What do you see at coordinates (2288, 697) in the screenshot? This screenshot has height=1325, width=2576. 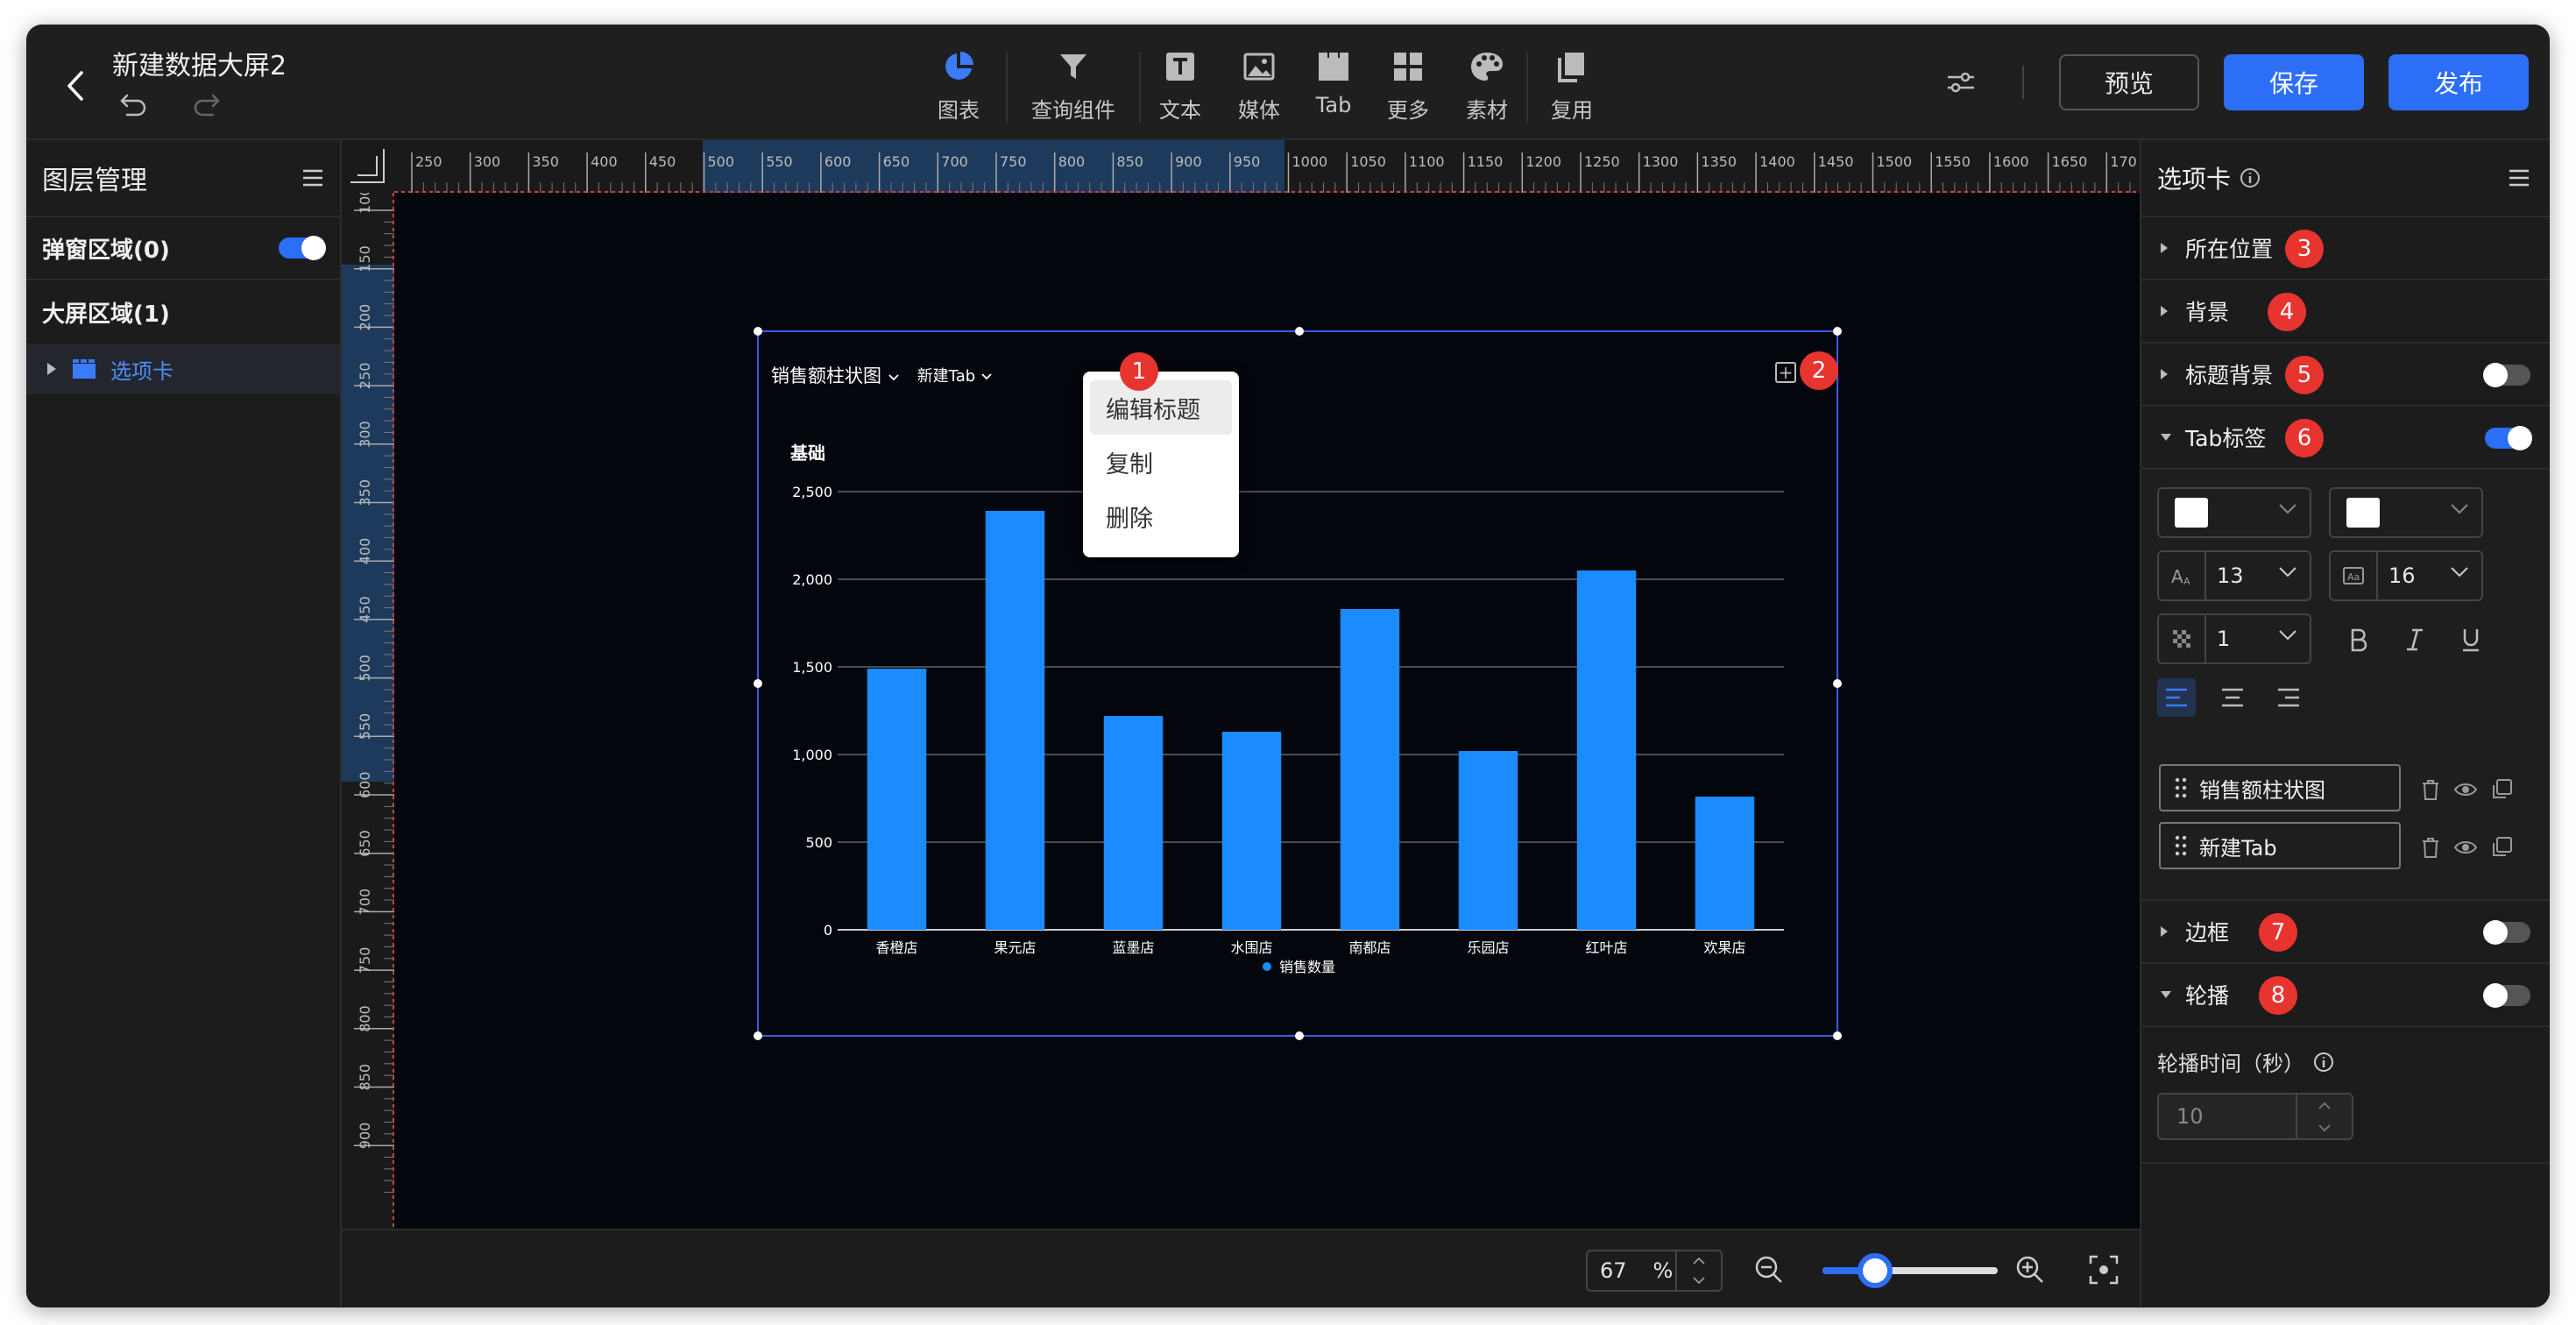 I see `align-right-button` at bounding box center [2288, 697].